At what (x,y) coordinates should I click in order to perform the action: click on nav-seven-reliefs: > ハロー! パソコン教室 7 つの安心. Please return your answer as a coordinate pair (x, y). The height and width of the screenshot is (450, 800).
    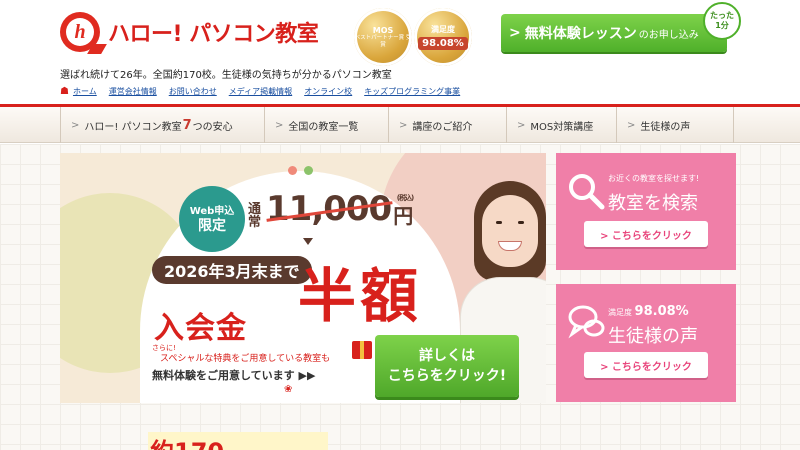
    Looking at the image, I should click on (162, 125).